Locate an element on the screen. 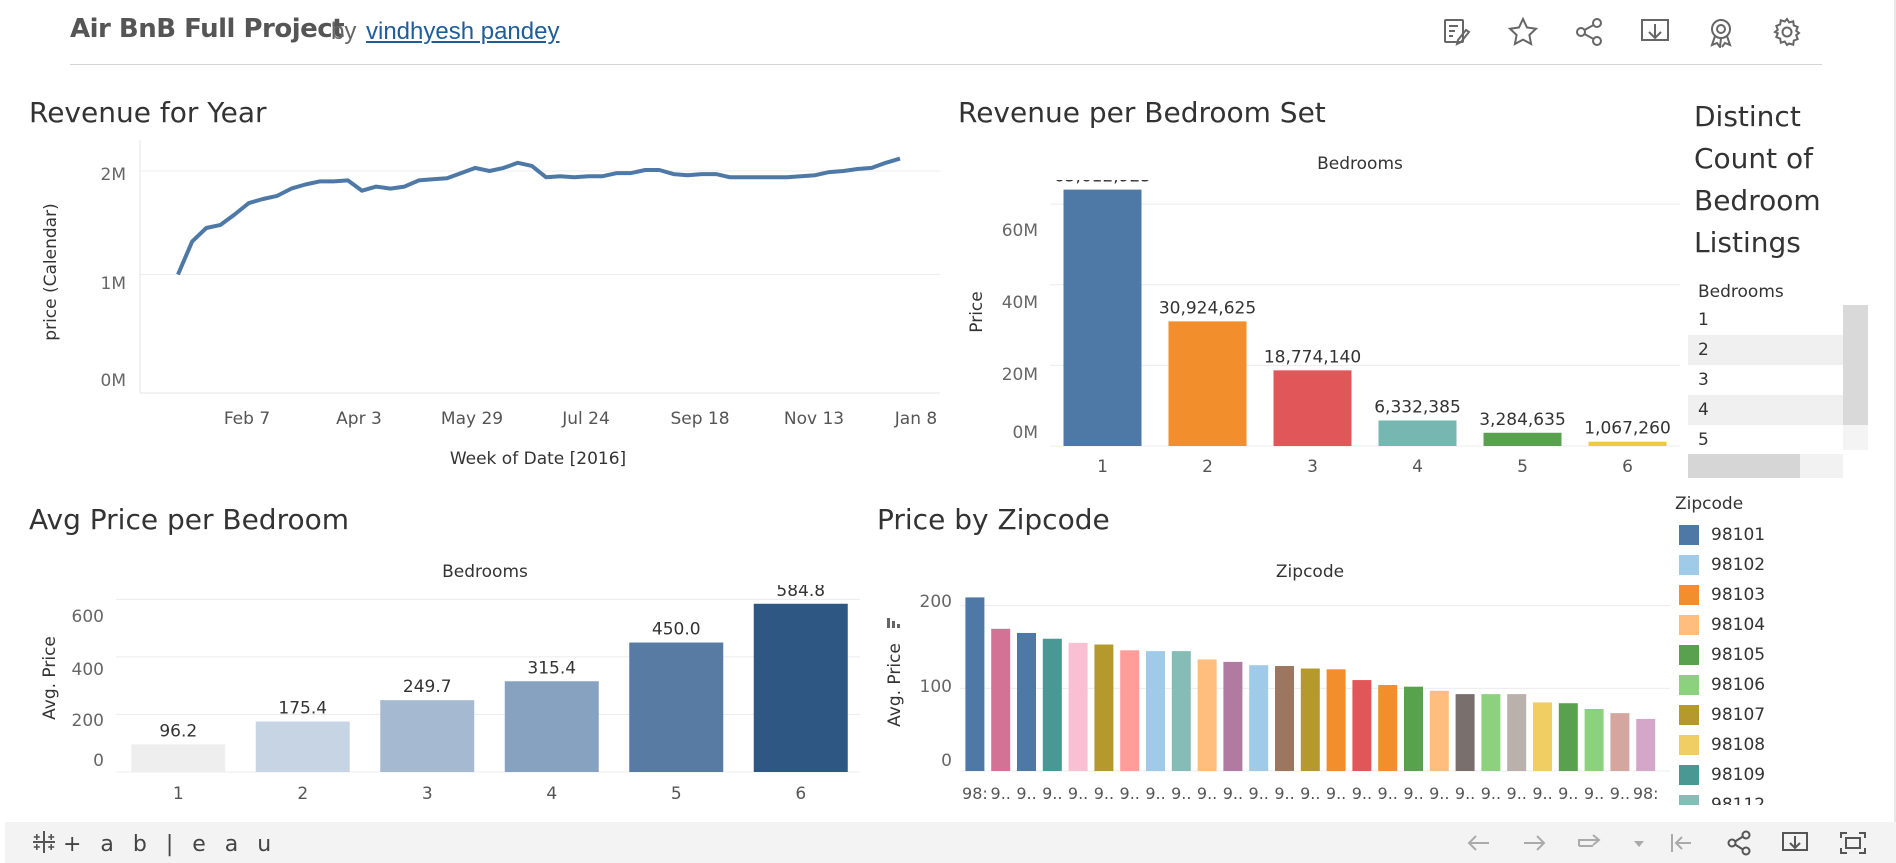 This screenshot has width=1896, height=863. star-icon is located at coordinates (1523, 32).